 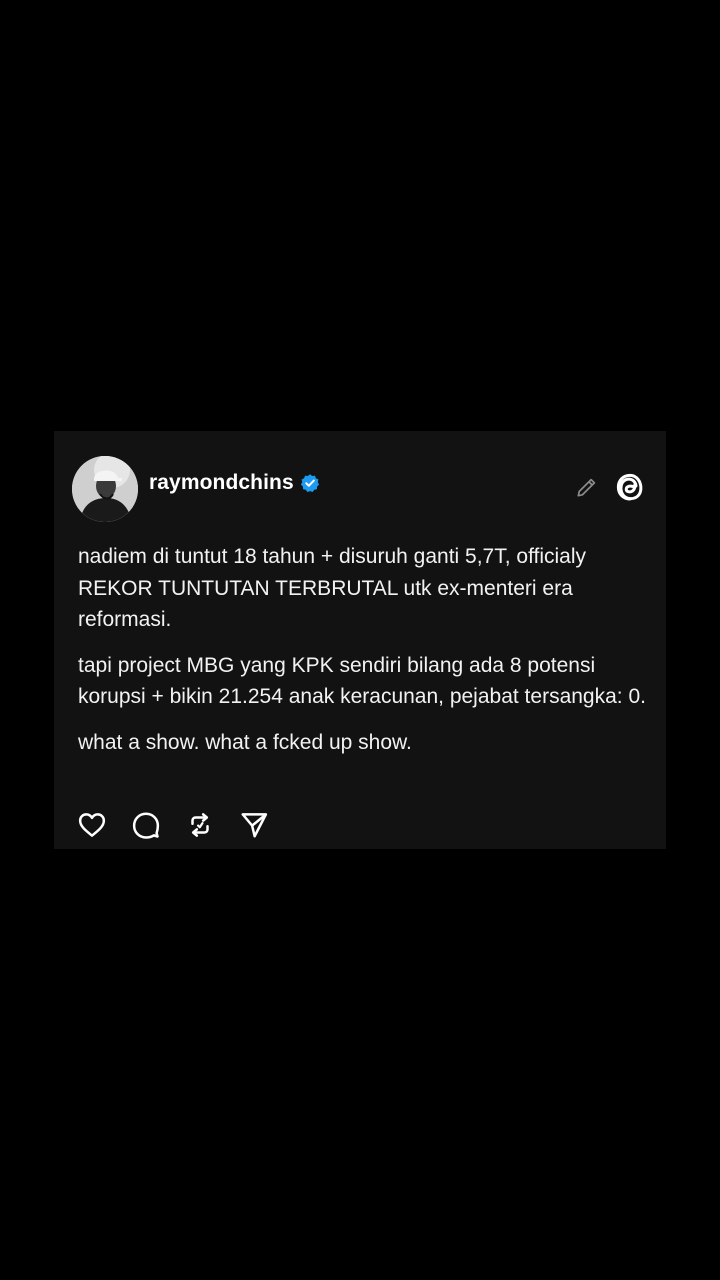 What do you see at coordinates (200, 825) in the screenshot?
I see `repost-icon` at bounding box center [200, 825].